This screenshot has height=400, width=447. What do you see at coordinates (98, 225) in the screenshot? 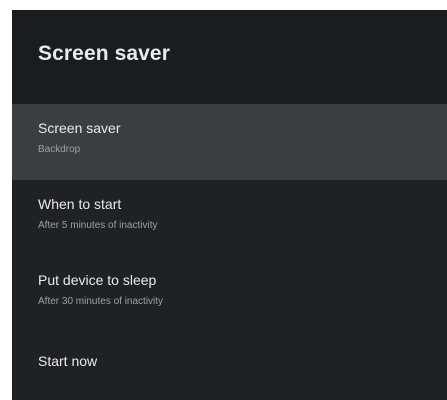
I see `menu-item-subtitle: After 5 minutes of inactivity` at bounding box center [98, 225].